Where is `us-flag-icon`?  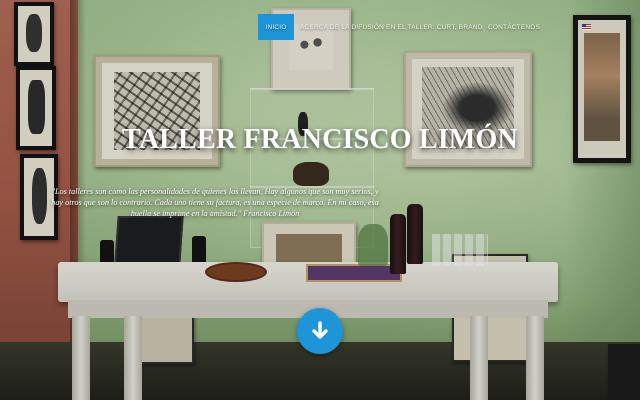
us-flag-icon is located at coordinates (586, 27).